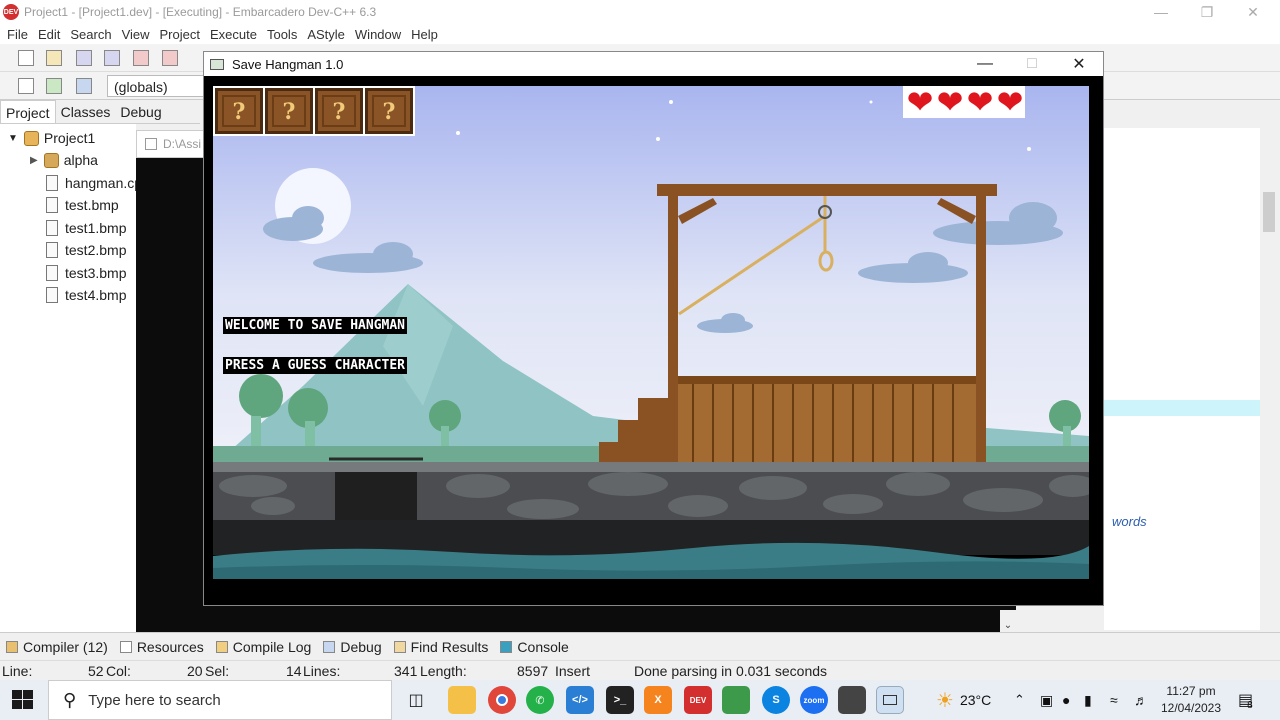 The image size is (1280, 720). Describe the element at coordinates (96, 250) in the screenshot. I see `tree-file-label: test2.bmp` at that location.